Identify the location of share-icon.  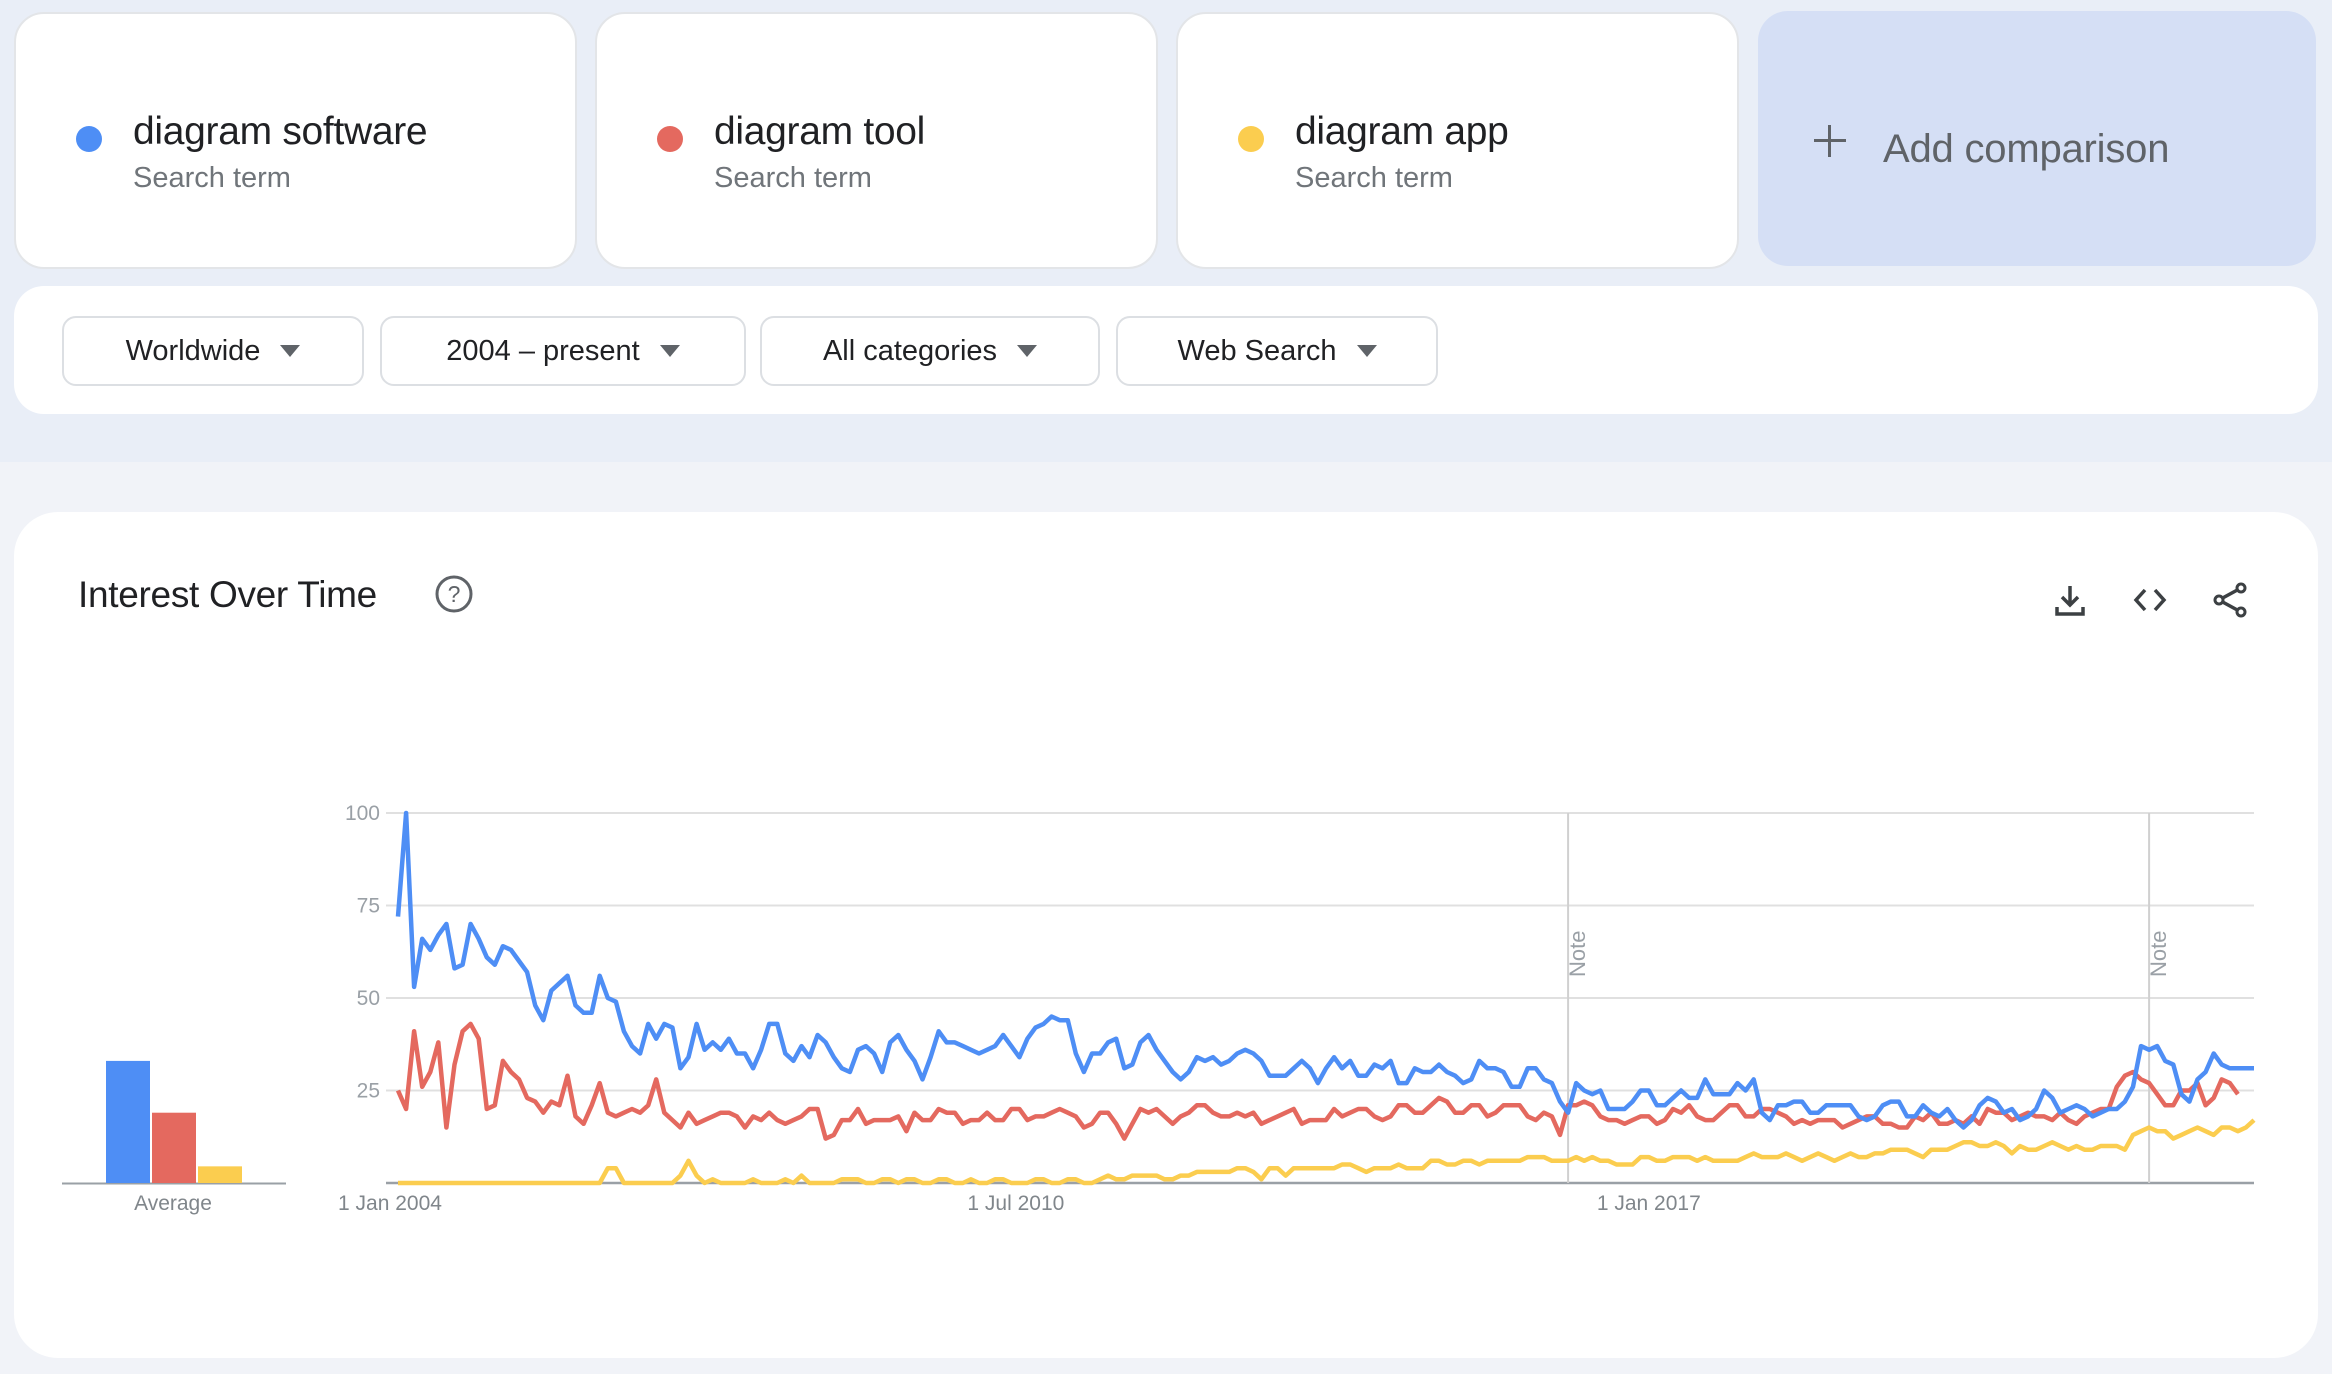
(2230, 600).